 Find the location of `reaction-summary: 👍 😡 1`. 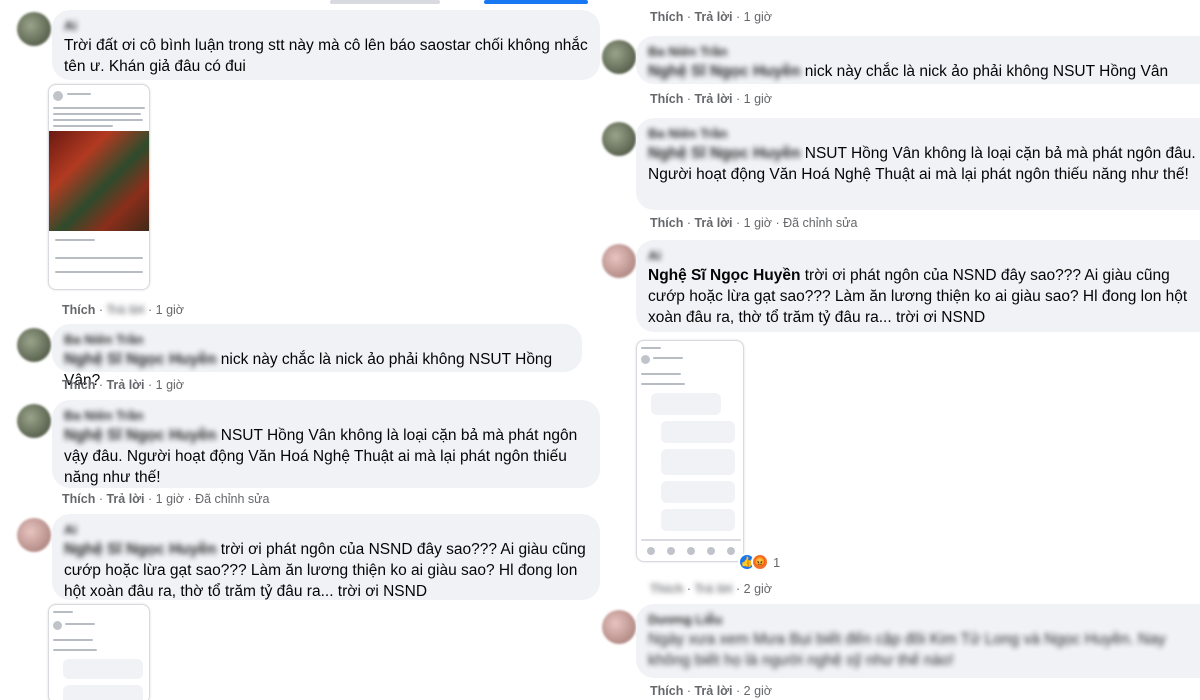

reaction-summary: 👍 😡 1 is located at coordinates (759, 562).